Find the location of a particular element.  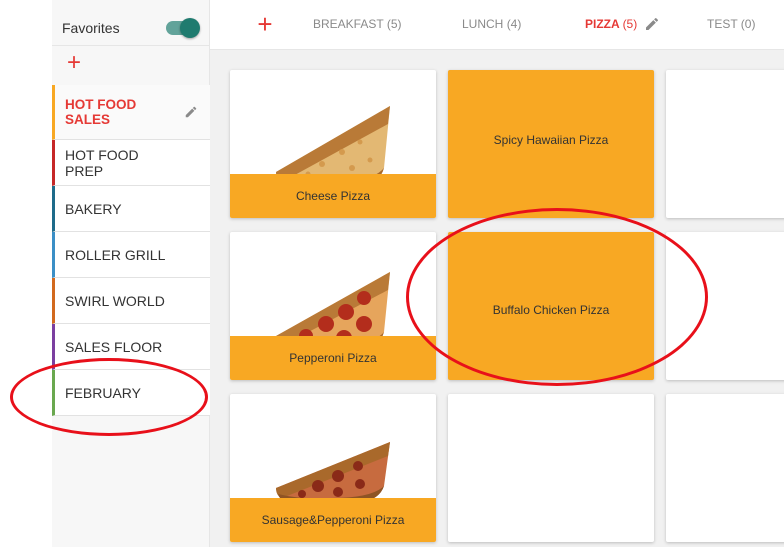

sidebar-item-hot-food-prep: HOT FOOD PREP is located at coordinates (131, 163).